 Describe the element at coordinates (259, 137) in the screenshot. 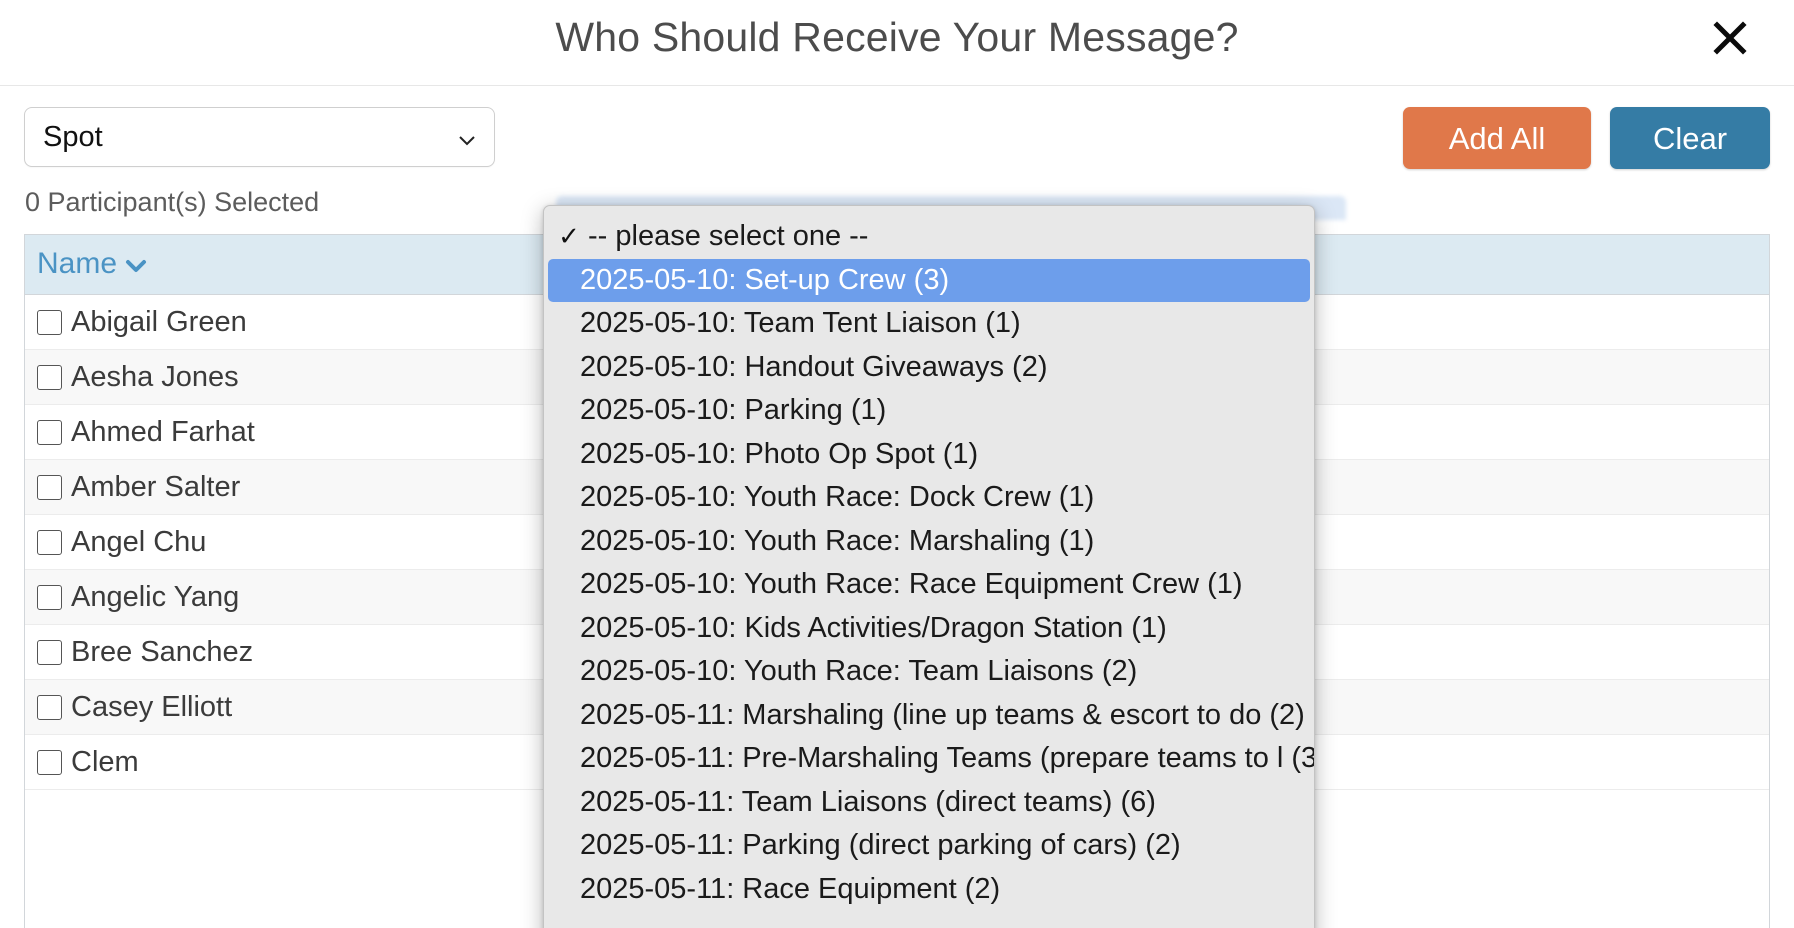

I see `spot-select: Spot` at that location.